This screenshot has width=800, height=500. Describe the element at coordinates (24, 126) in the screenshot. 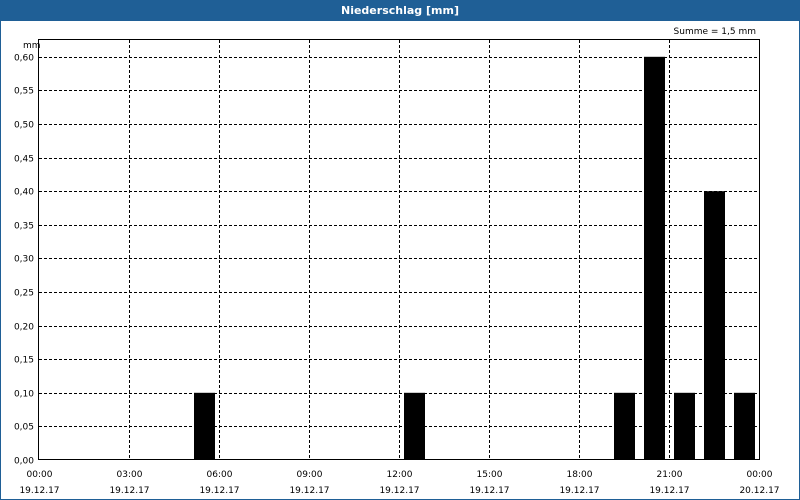

I see `y-tick-label: 0,50` at that location.